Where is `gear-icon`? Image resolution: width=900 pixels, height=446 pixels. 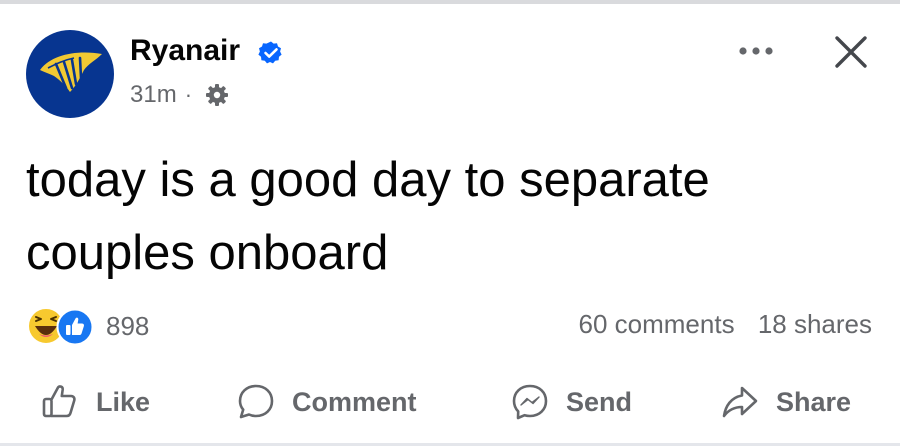
gear-icon is located at coordinates (217, 95).